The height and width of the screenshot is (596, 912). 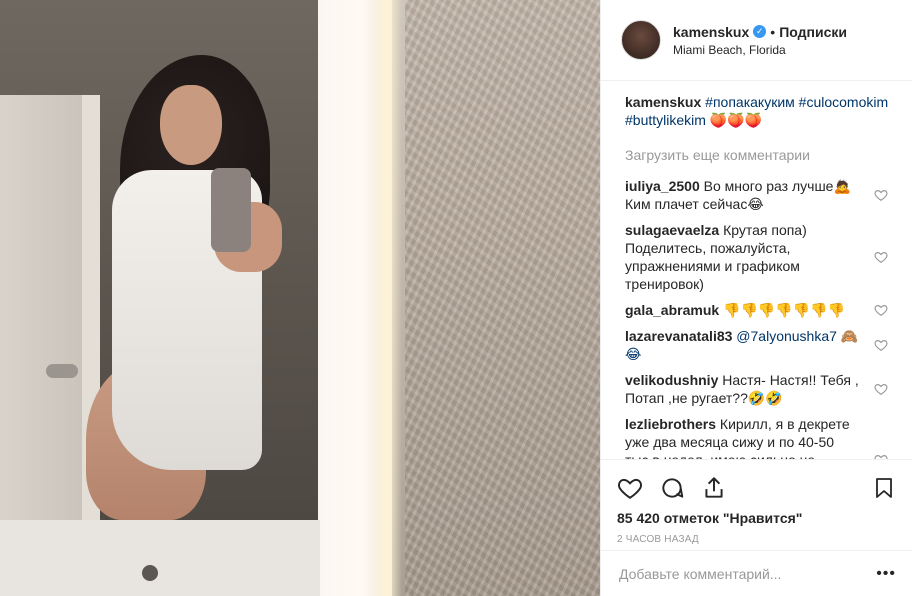 I want to click on comment-input, so click(x=747, y=573).